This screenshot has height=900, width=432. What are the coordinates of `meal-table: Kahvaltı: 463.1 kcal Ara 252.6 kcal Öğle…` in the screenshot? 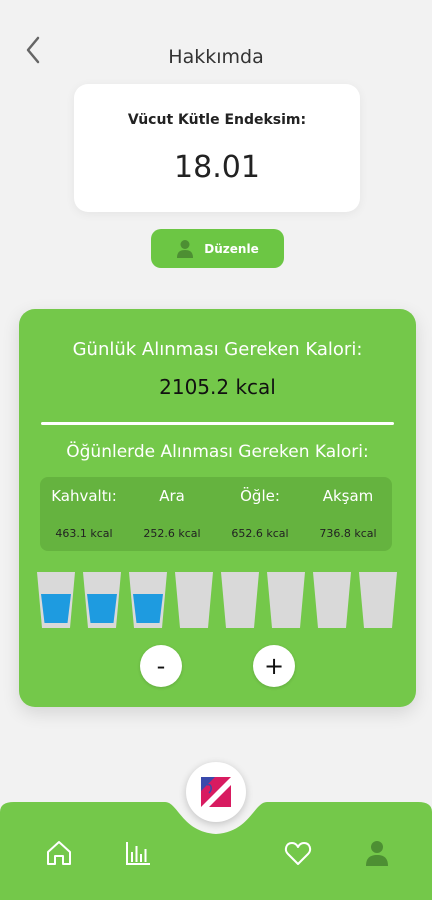 It's located at (216, 514).